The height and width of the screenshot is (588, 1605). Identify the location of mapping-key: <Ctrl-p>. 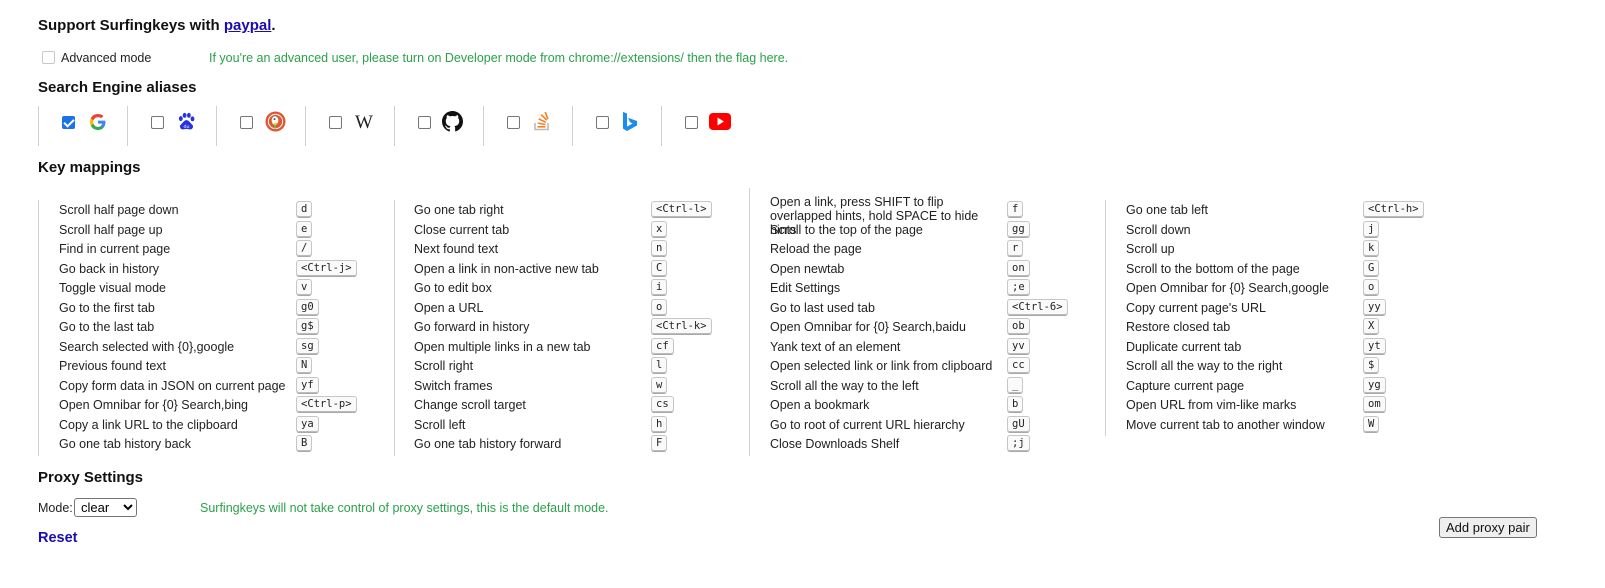
(326, 404).